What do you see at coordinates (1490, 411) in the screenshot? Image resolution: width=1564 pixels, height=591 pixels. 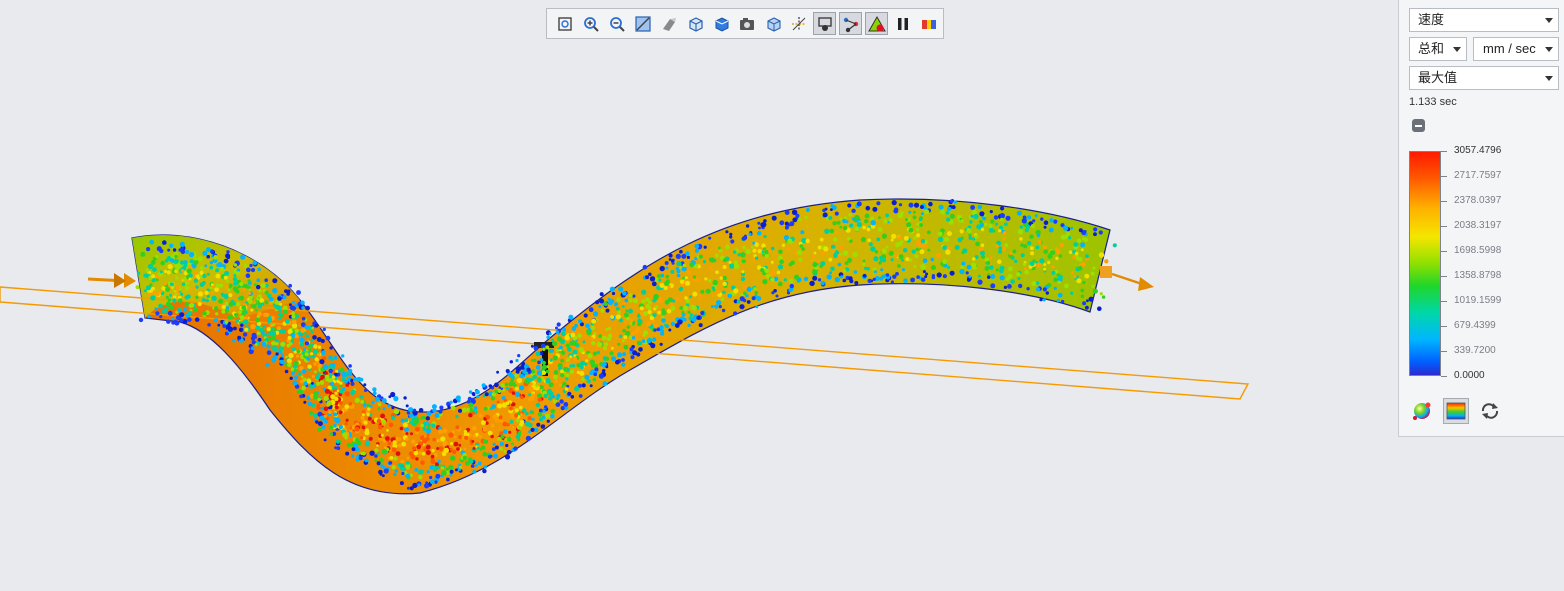 I see `reset-cycle-button` at bounding box center [1490, 411].